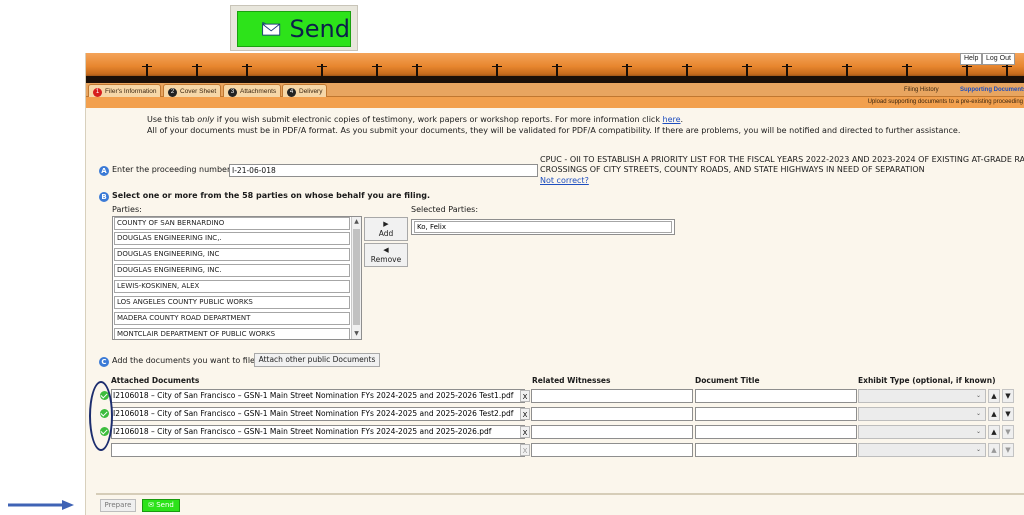 This screenshot has height=515, width=1024. Describe the element at coordinates (232, 333) in the screenshot. I see `party-option: MONTCLAIR DEPARTMENT OF PUBLIC WORKS` at that location.